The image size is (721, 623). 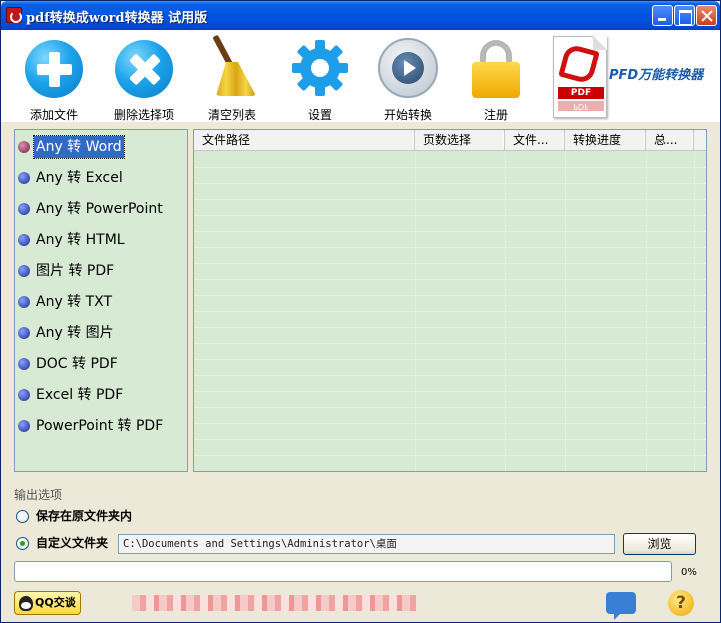 What do you see at coordinates (55, 602) in the screenshot?
I see `qq-chat-label: QQ交谈` at bounding box center [55, 602].